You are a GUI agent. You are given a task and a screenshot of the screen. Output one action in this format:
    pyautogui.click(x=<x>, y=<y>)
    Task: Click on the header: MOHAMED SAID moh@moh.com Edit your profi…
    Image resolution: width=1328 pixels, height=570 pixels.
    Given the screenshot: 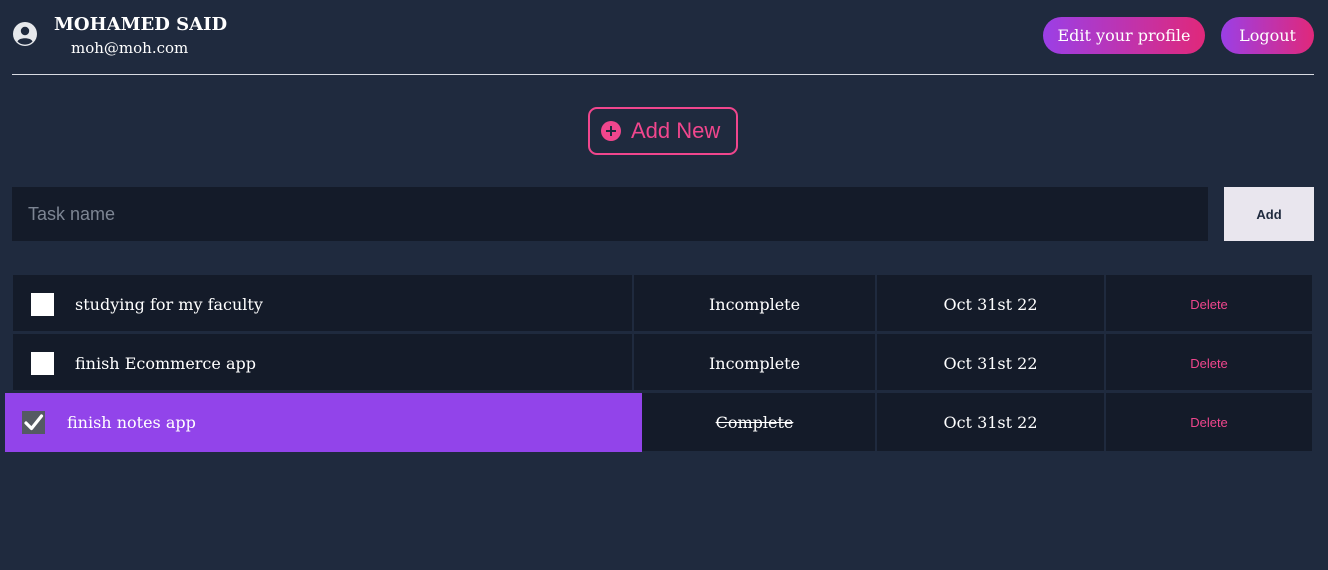 What is the action you would take?
    pyautogui.click(x=664, y=37)
    